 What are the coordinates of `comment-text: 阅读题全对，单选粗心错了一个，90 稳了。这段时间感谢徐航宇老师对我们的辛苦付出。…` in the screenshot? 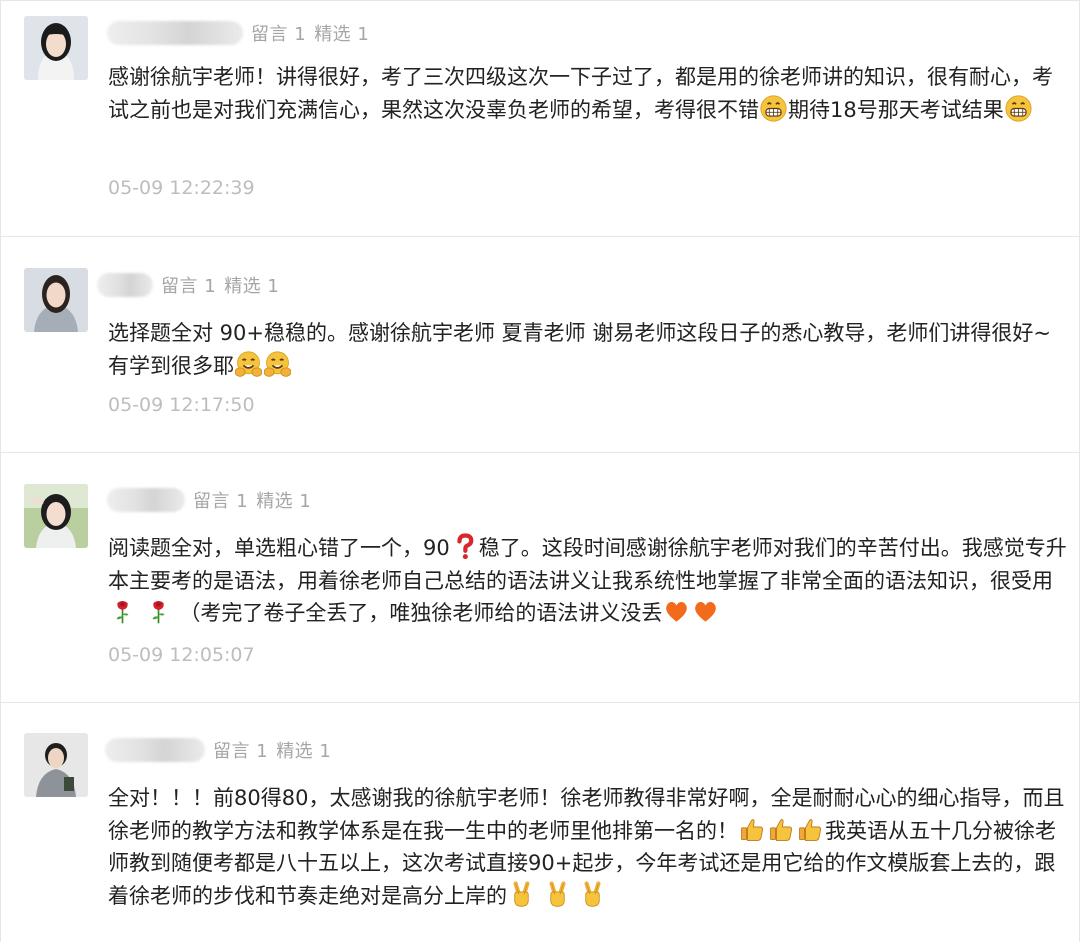 It's located at (588, 581).